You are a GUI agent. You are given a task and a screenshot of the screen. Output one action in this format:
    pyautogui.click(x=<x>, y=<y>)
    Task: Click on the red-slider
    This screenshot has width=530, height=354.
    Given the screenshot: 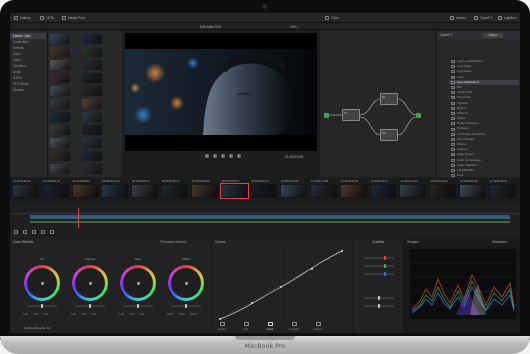 What is the action you would take?
    pyautogui.click(x=379, y=258)
    